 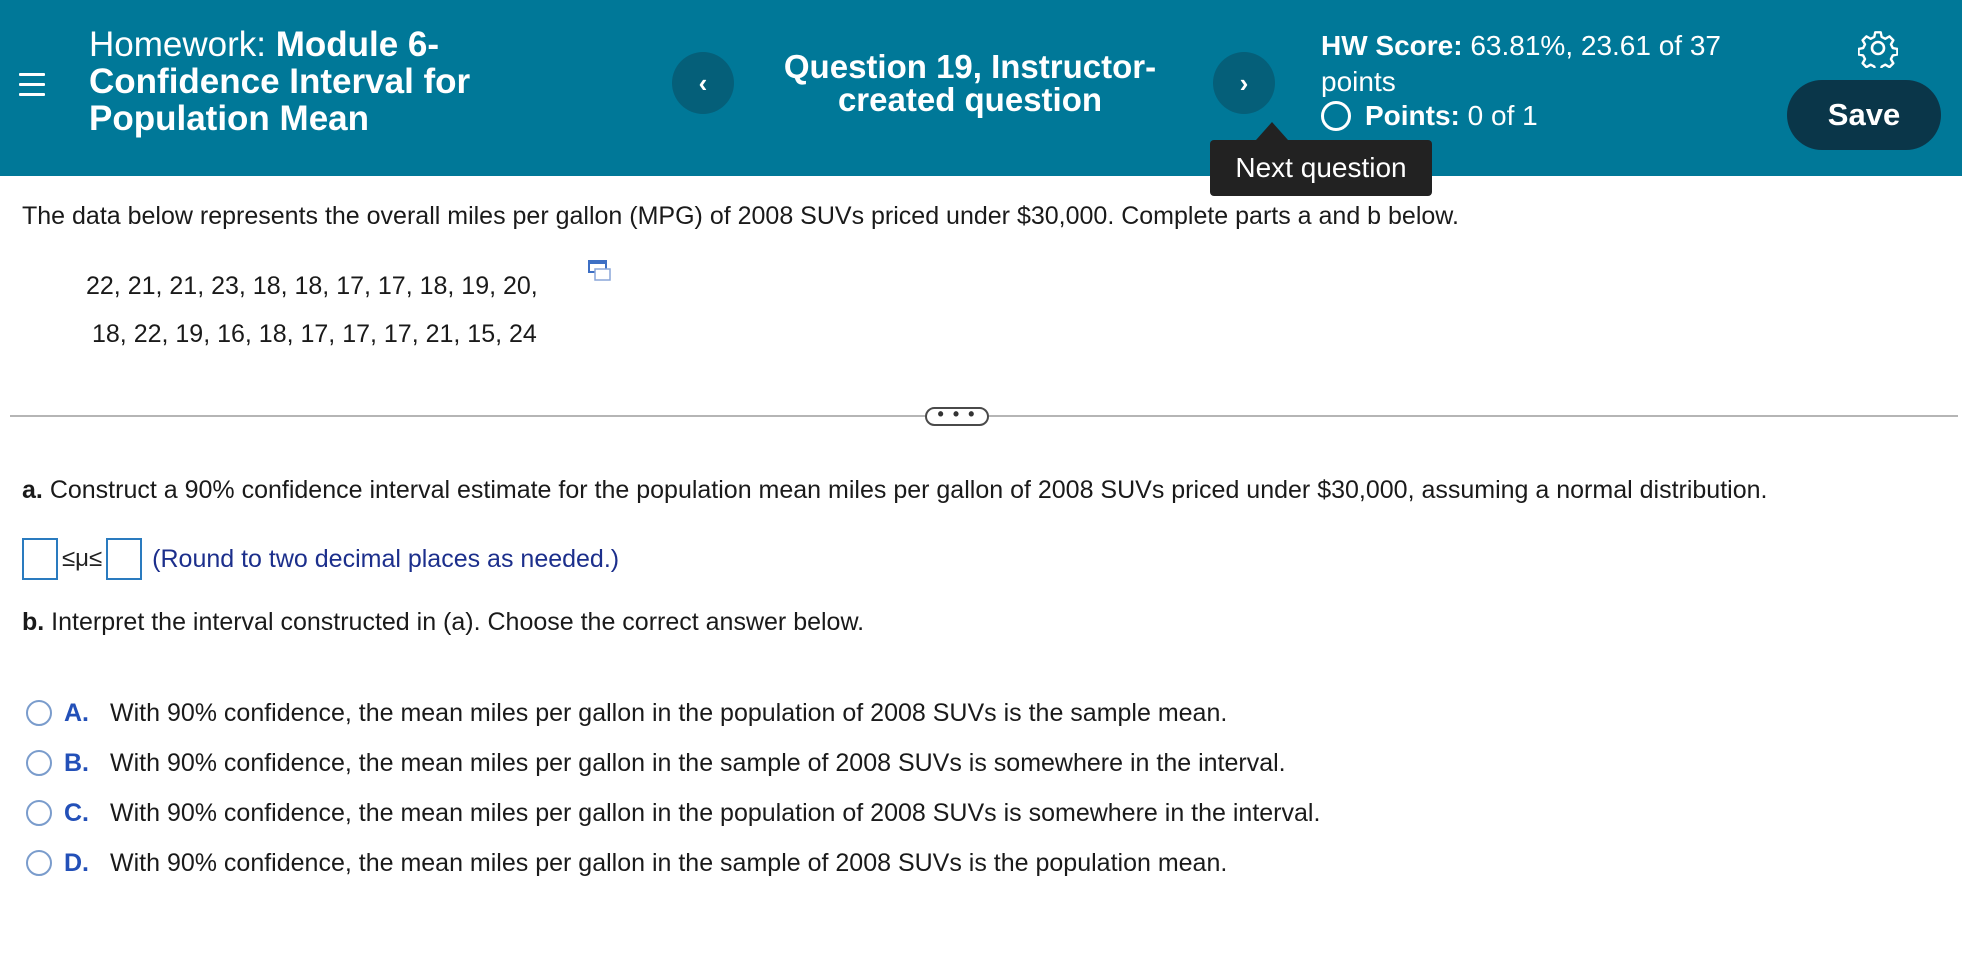 What do you see at coordinates (1336, 116) in the screenshot?
I see `points-status-icon` at bounding box center [1336, 116].